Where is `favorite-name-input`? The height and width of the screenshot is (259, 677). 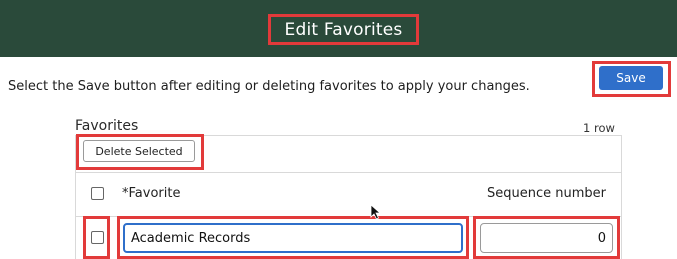
favorite-name-input is located at coordinates (293, 238).